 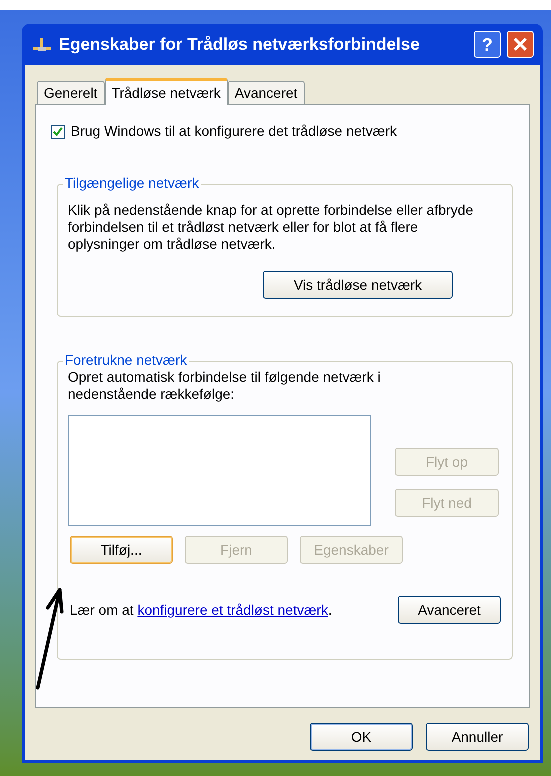 What do you see at coordinates (233, 610) in the screenshot?
I see `configure-link: konfigurere et trådløst netværk` at bounding box center [233, 610].